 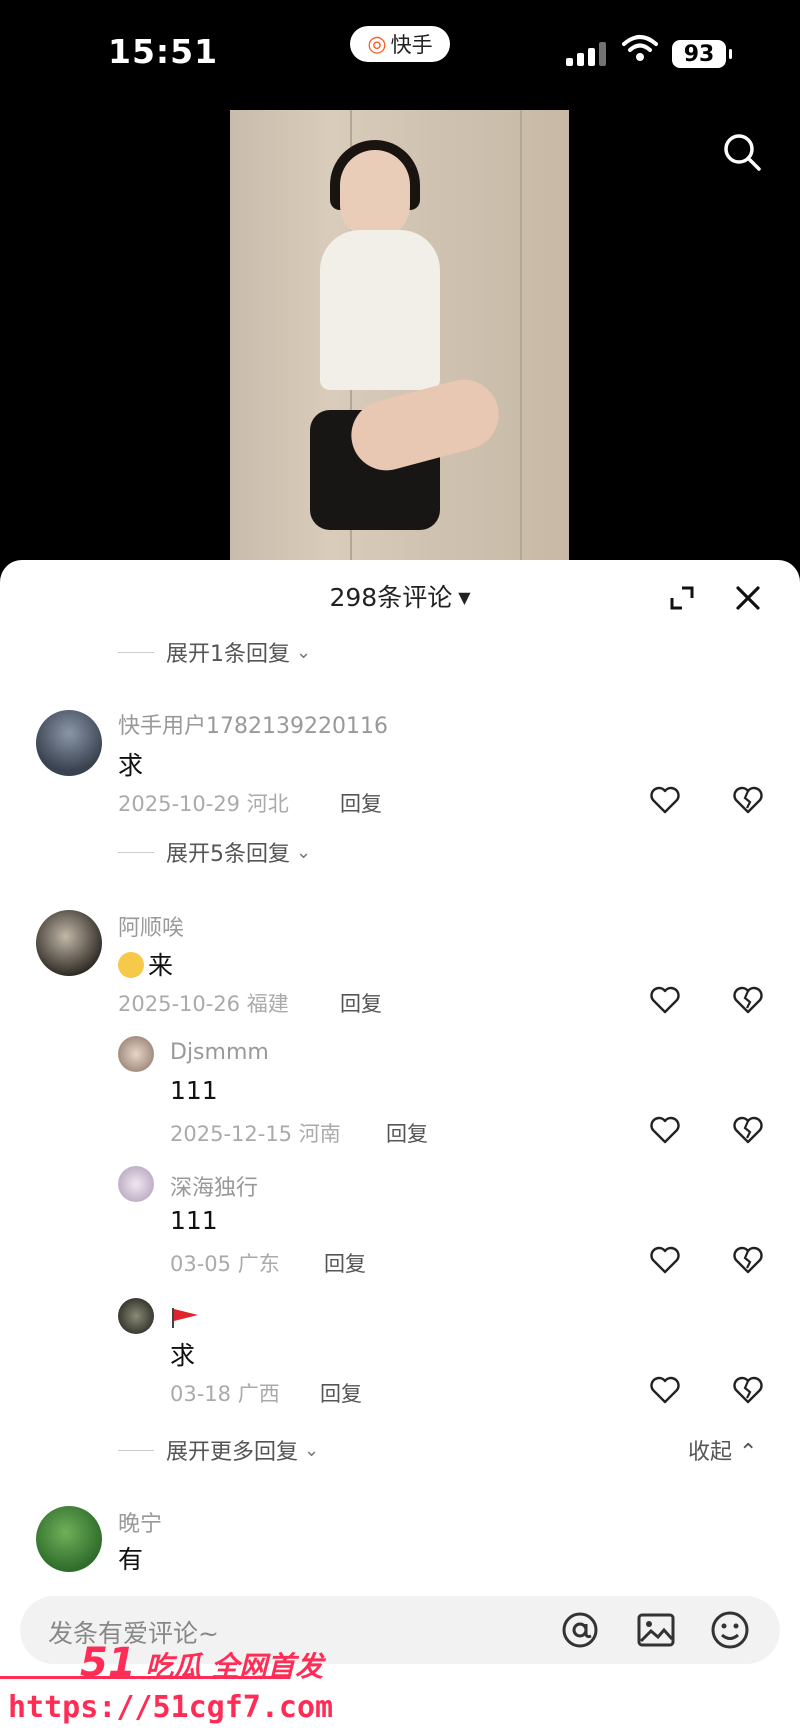 I want to click on expand-replies-button: 展开5条回复 ⌄, so click(x=214, y=852).